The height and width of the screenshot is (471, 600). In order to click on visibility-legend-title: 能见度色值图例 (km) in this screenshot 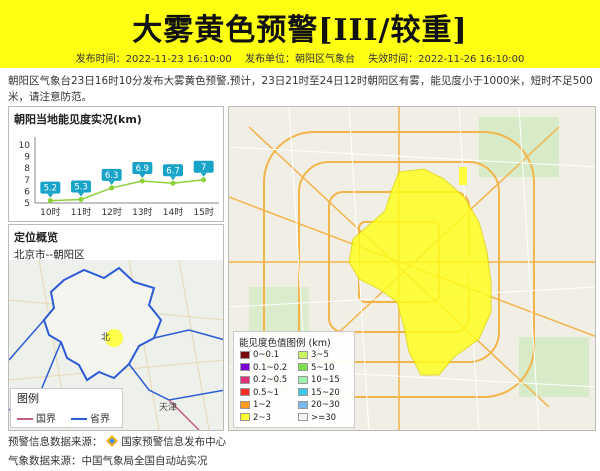, I will do `click(285, 343)`.